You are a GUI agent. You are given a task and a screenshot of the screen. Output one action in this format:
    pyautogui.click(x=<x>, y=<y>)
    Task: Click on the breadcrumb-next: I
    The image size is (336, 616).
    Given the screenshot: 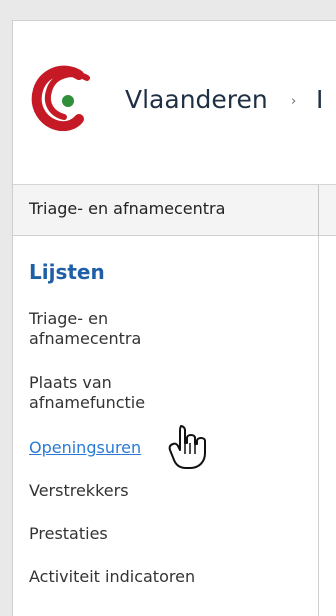 What is the action you would take?
    pyautogui.click(x=319, y=100)
    